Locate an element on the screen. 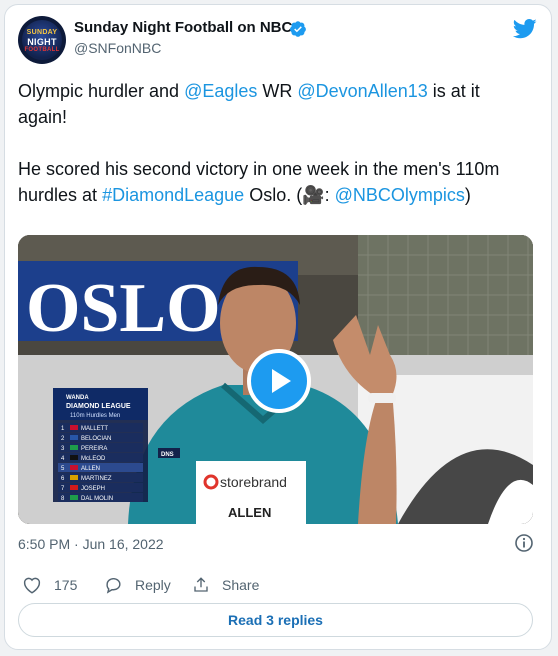  scoreboard-name: PEREIRA is located at coordinates (94, 449).